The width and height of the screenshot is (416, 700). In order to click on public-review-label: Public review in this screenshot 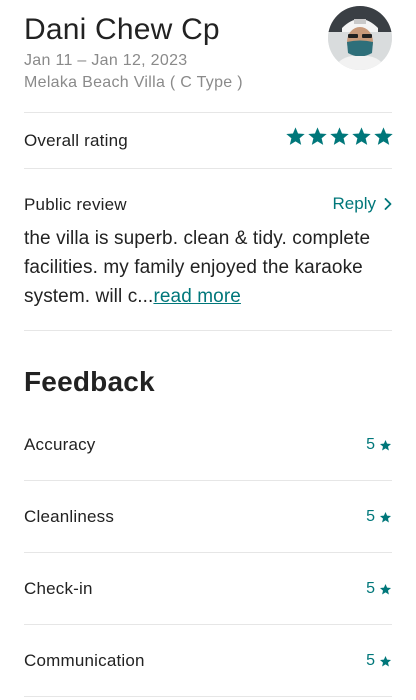, I will do `click(75, 204)`.